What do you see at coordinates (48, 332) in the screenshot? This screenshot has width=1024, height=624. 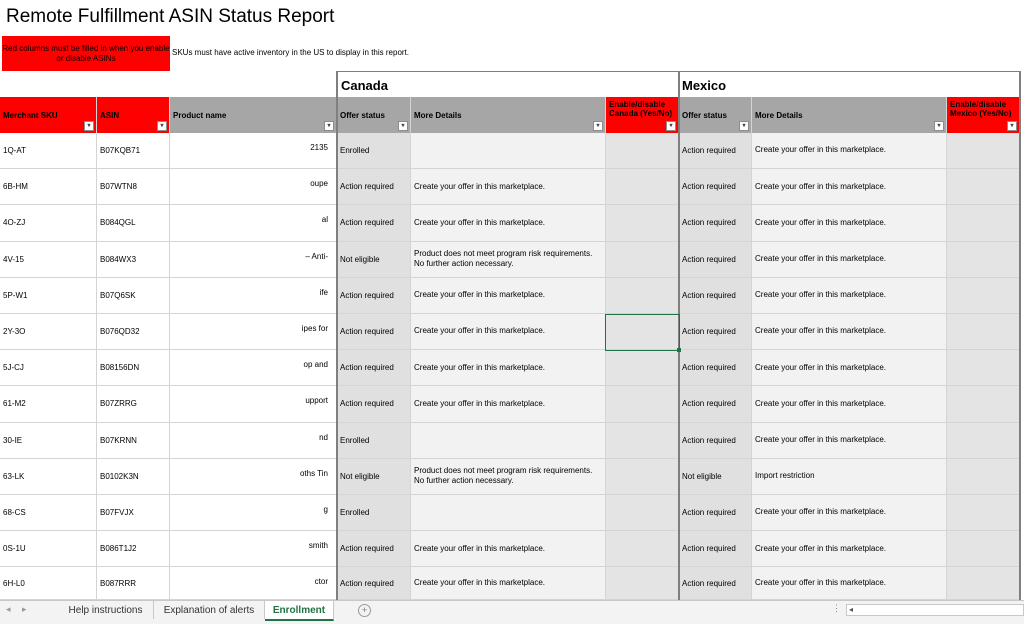 I see `merchant-sku-cell: 2Y-3O` at bounding box center [48, 332].